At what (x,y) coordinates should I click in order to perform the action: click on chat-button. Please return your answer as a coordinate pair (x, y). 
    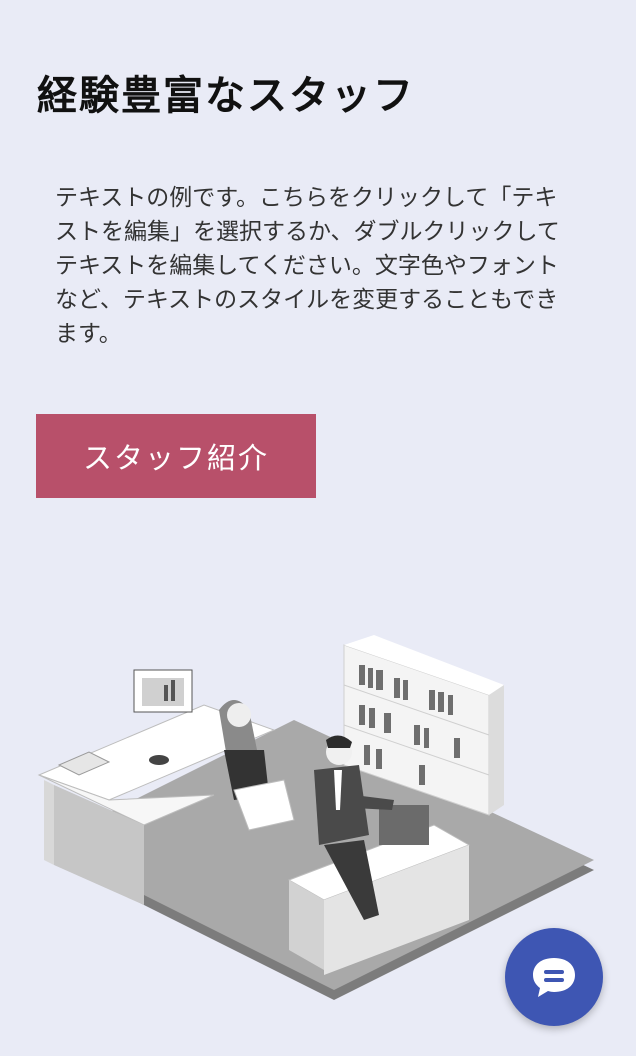
    Looking at the image, I should click on (554, 977).